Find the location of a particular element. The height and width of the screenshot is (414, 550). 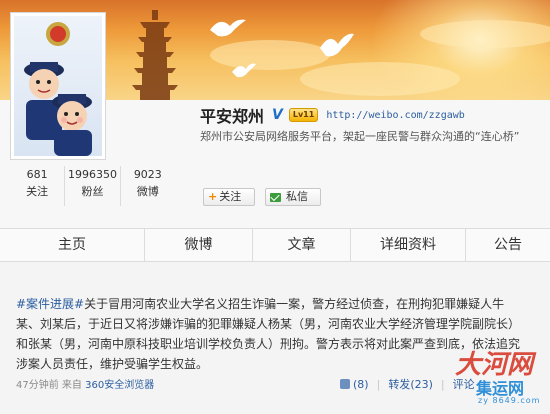

repost-link: 转发 is located at coordinates (399, 384).